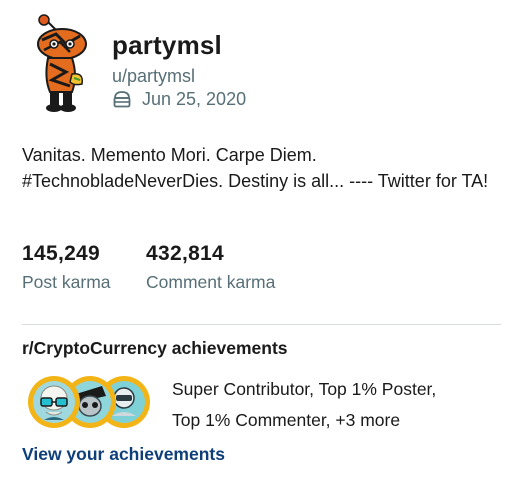 The image size is (521, 491). I want to click on achievements-title: r/CryptoCurrency achievements, so click(155, 348).